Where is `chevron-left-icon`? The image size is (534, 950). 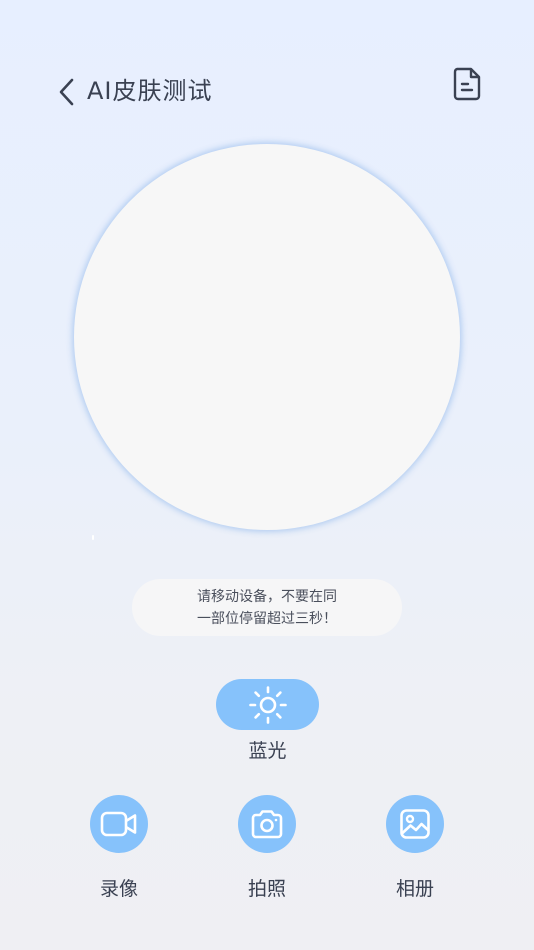
chevron-left-icon is located at coordinates (66, 92).